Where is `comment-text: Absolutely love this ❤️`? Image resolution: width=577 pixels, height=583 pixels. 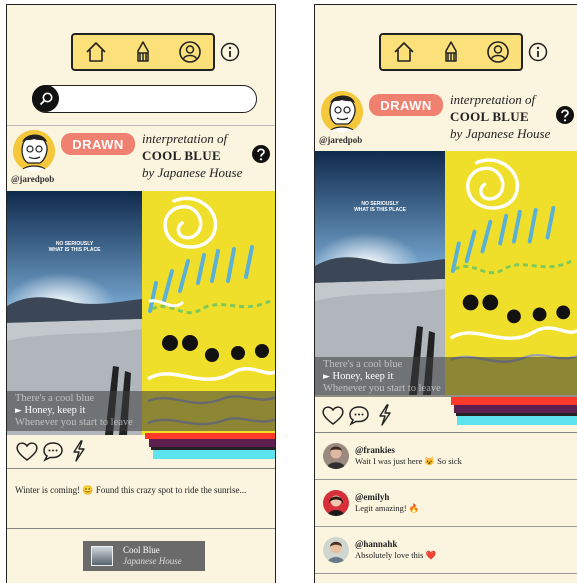 comment-text: Absolutely love this ❤️ is located at coordinates (396, 555).